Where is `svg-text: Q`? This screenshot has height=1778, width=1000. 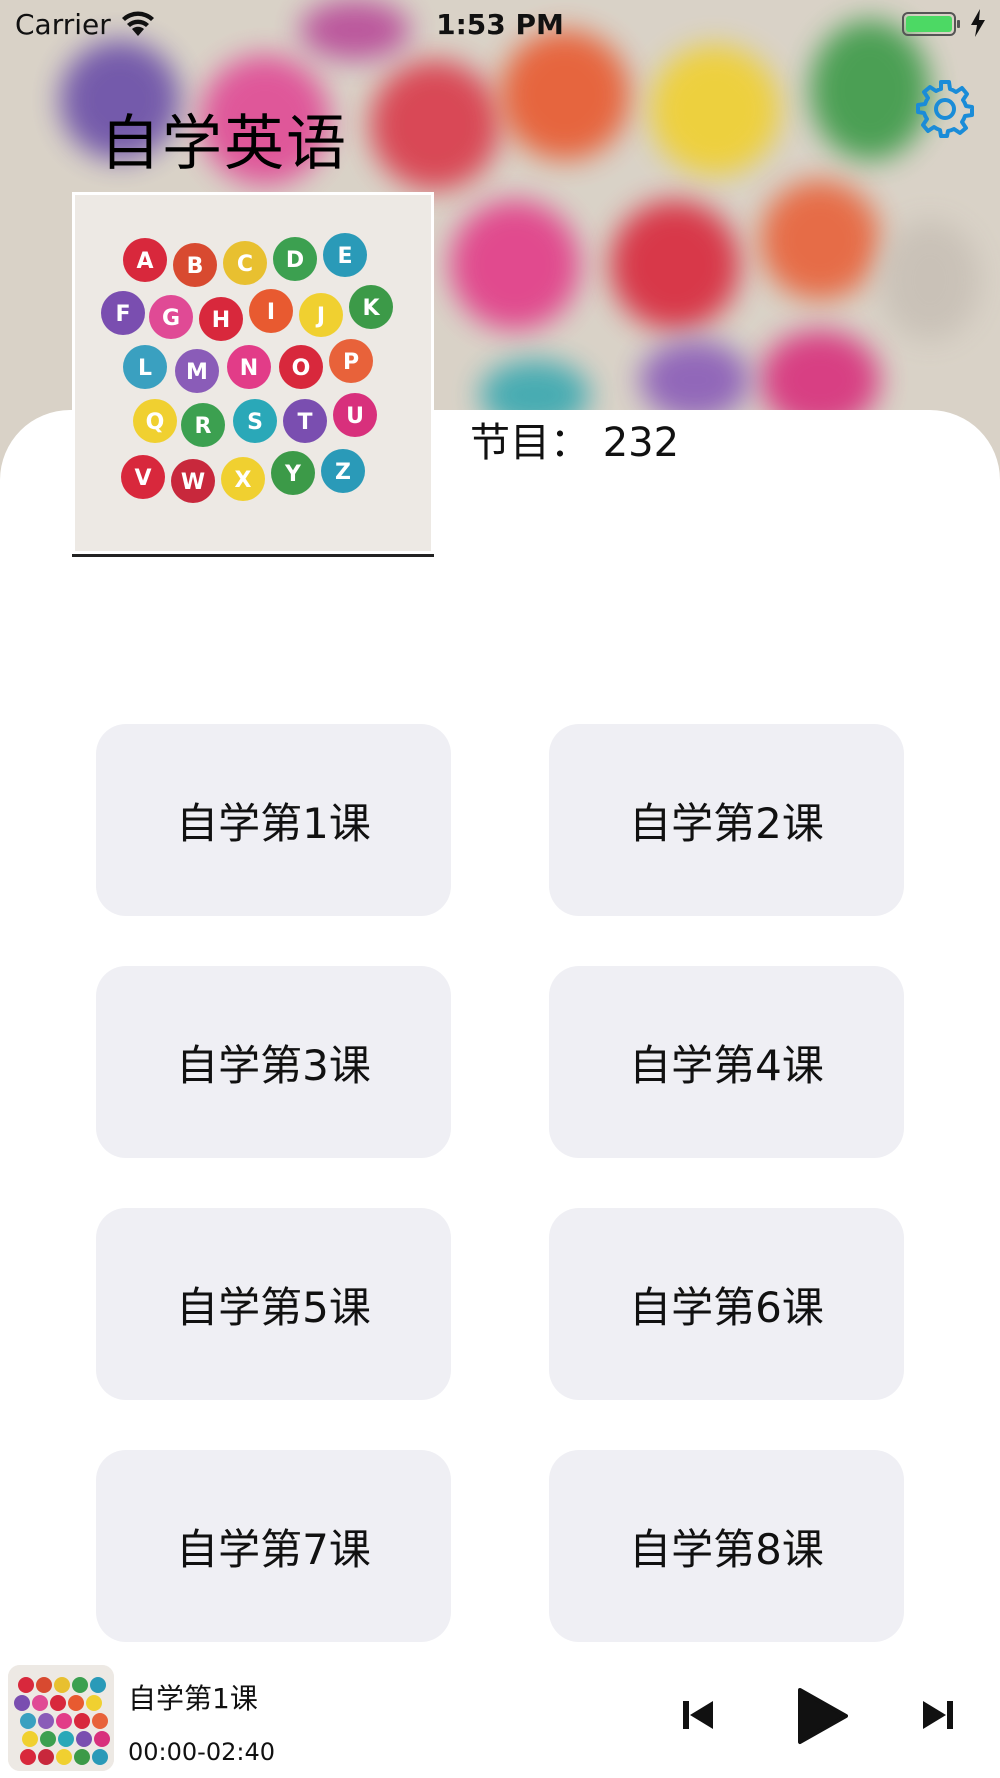
svg-text: Q is located at coordinates (155, 422).